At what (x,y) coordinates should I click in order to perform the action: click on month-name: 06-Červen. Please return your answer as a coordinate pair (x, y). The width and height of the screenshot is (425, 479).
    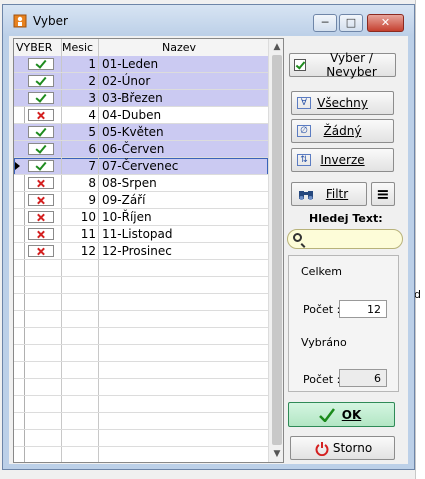
    Looking at the image, I should click on (133, 149).